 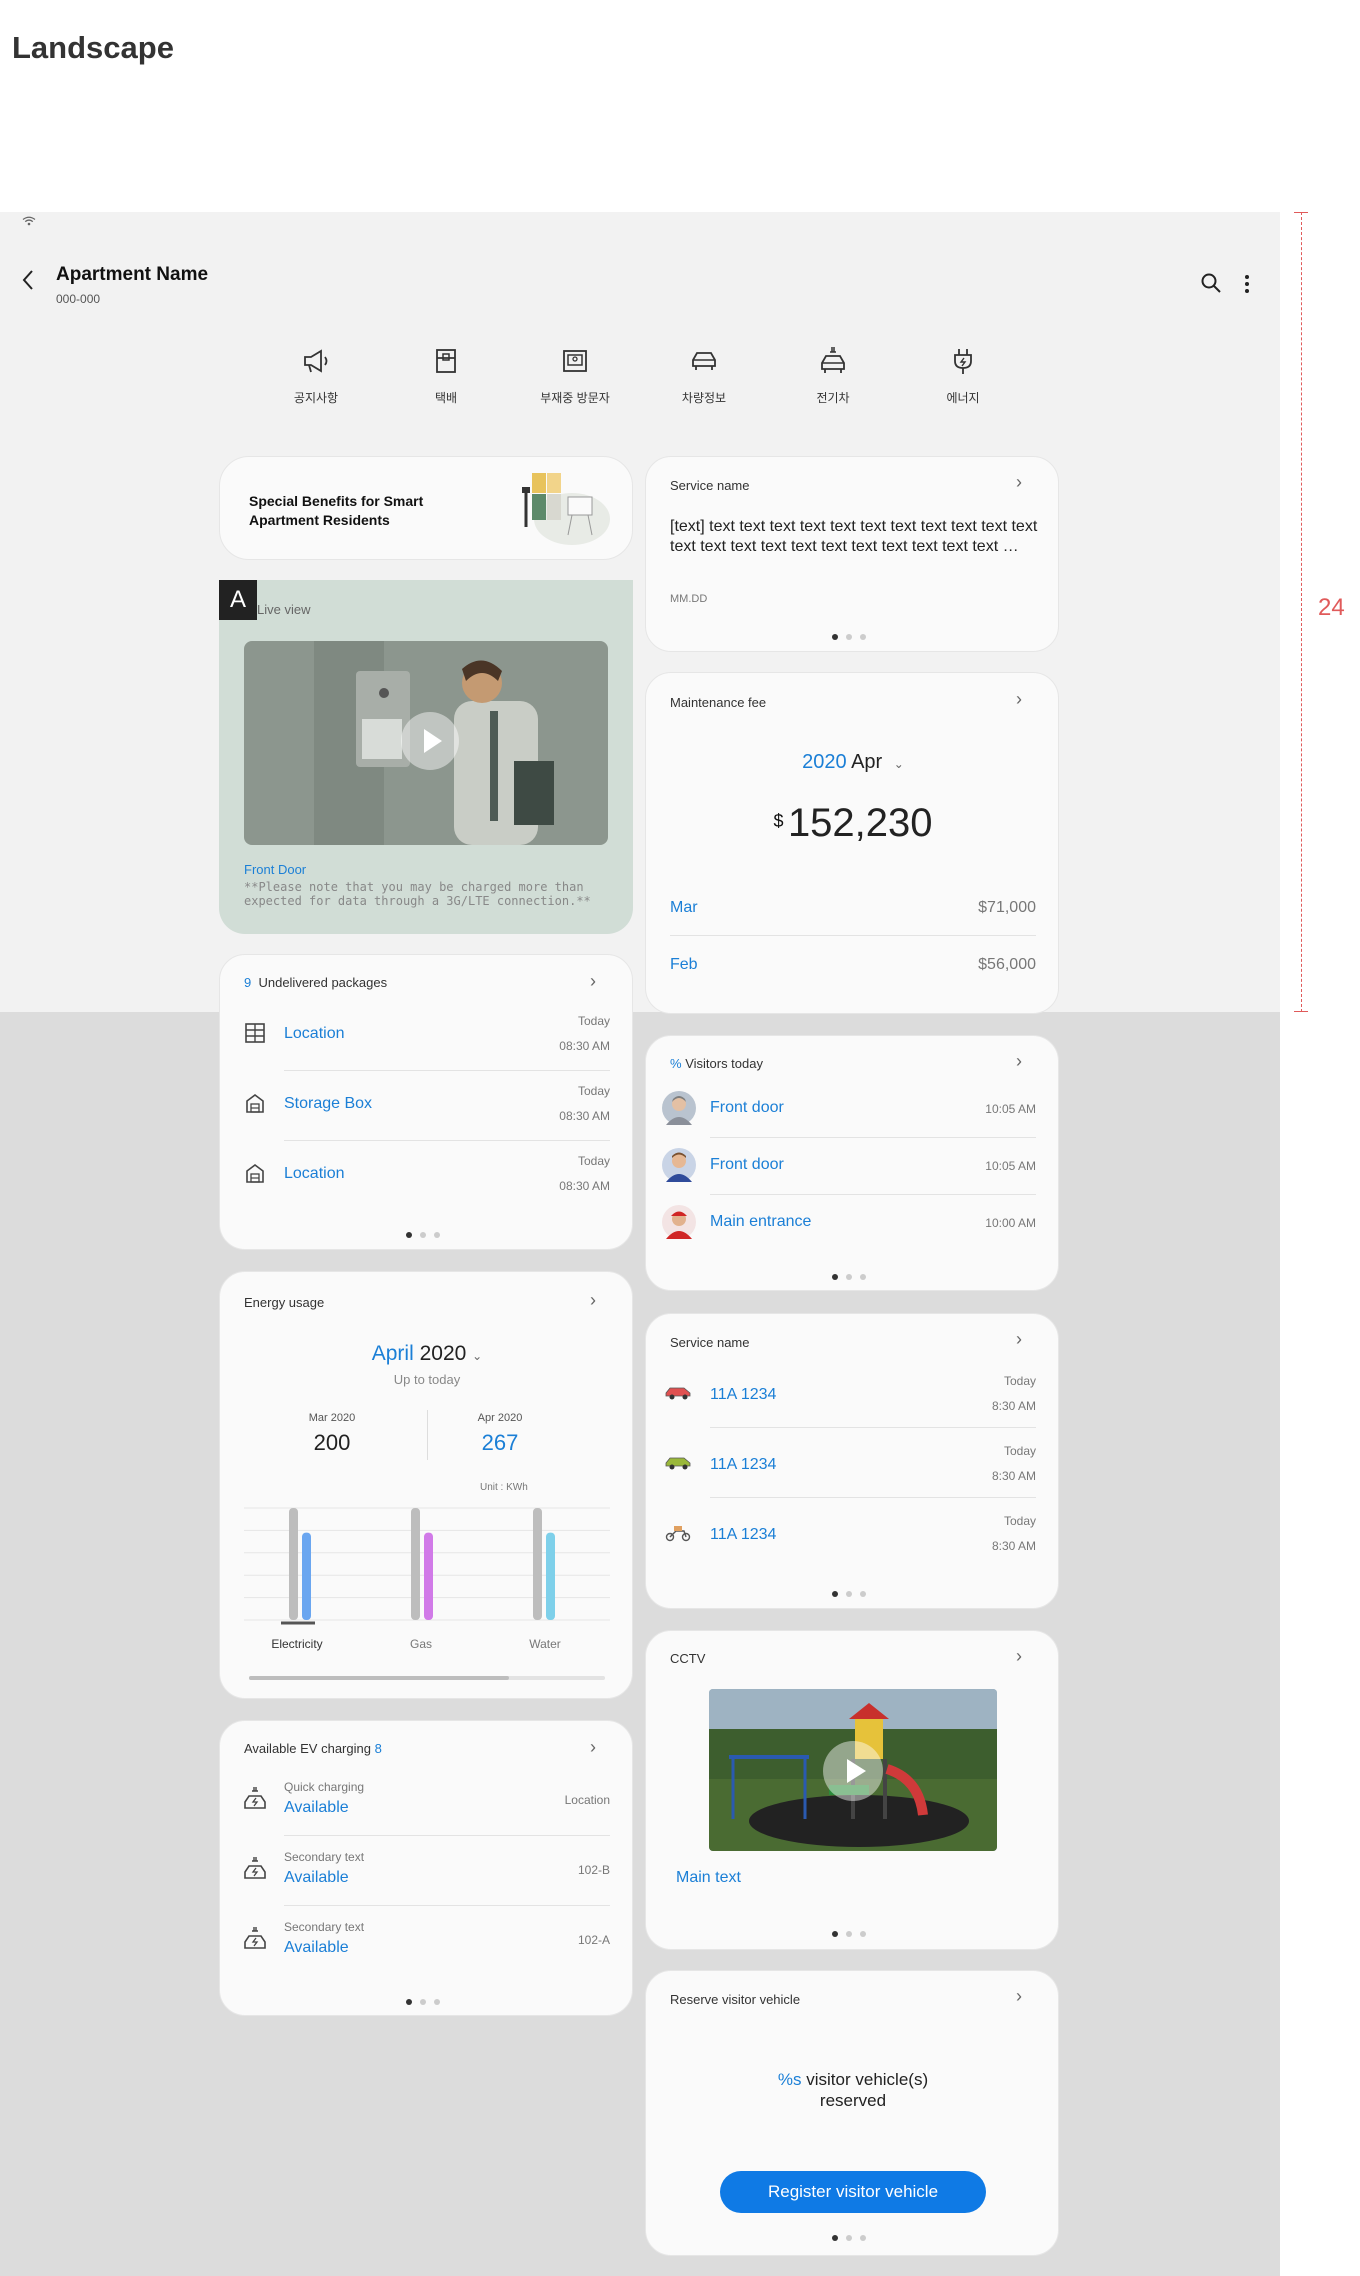 What do you see at coordinates (28, 283) in the screenshot?
I see `back-arrow-icon` at bounding box center [28, 283].